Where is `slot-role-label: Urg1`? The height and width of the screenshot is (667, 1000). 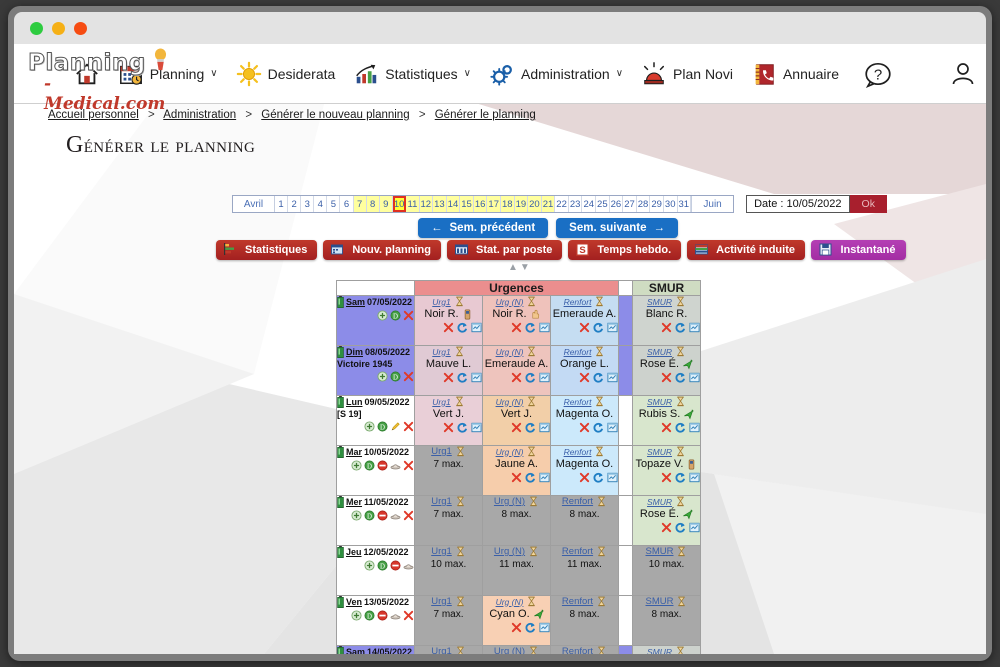
slot-role-label: Urg1 is located at coordinates (448, 501).